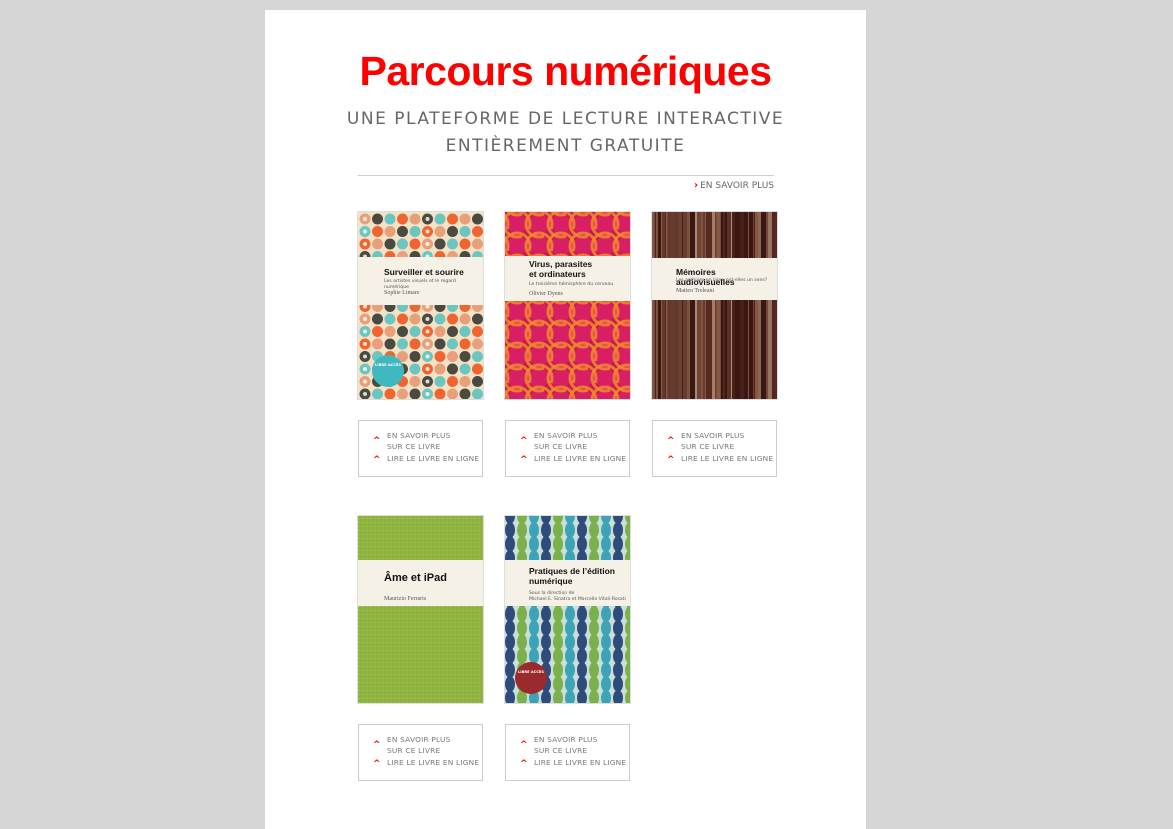  Describe the element at coordinates (695, 291) in the screenshot. I see `cover-author: Matteo Treleani` at that location.